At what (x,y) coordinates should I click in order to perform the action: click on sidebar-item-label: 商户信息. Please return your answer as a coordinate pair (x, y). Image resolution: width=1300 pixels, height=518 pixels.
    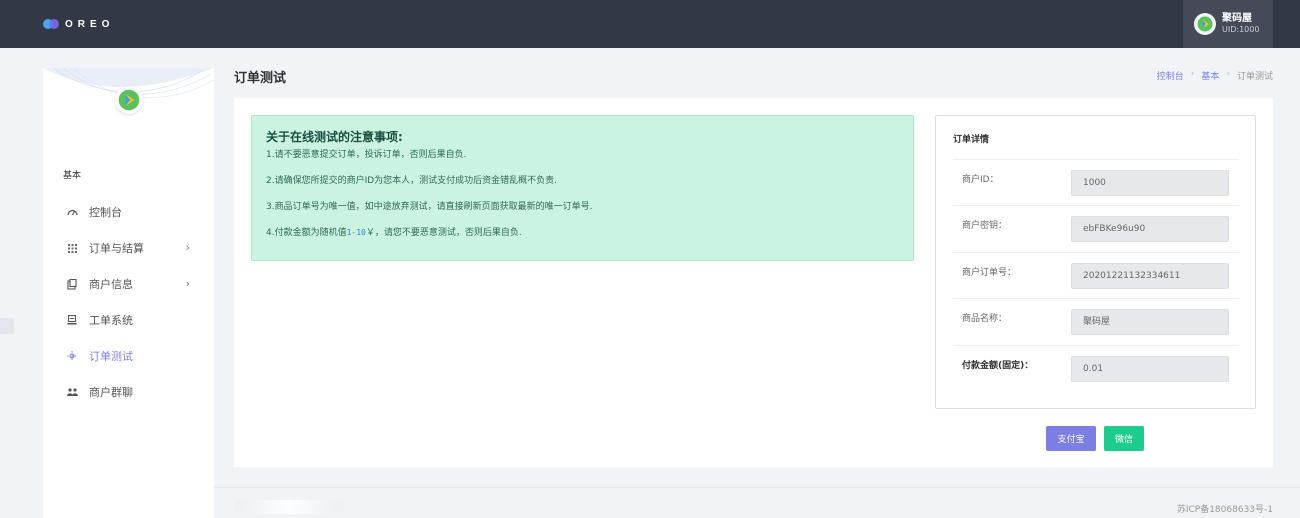
    Looking at the image, I should click on (111, 284).